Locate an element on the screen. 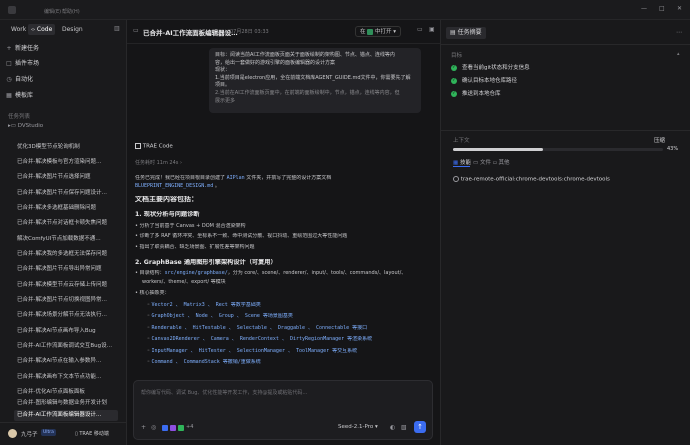  doc-name-code: BLUEPRINT_ENGINE_DESIGN.md is located at coordinates (174, 186).